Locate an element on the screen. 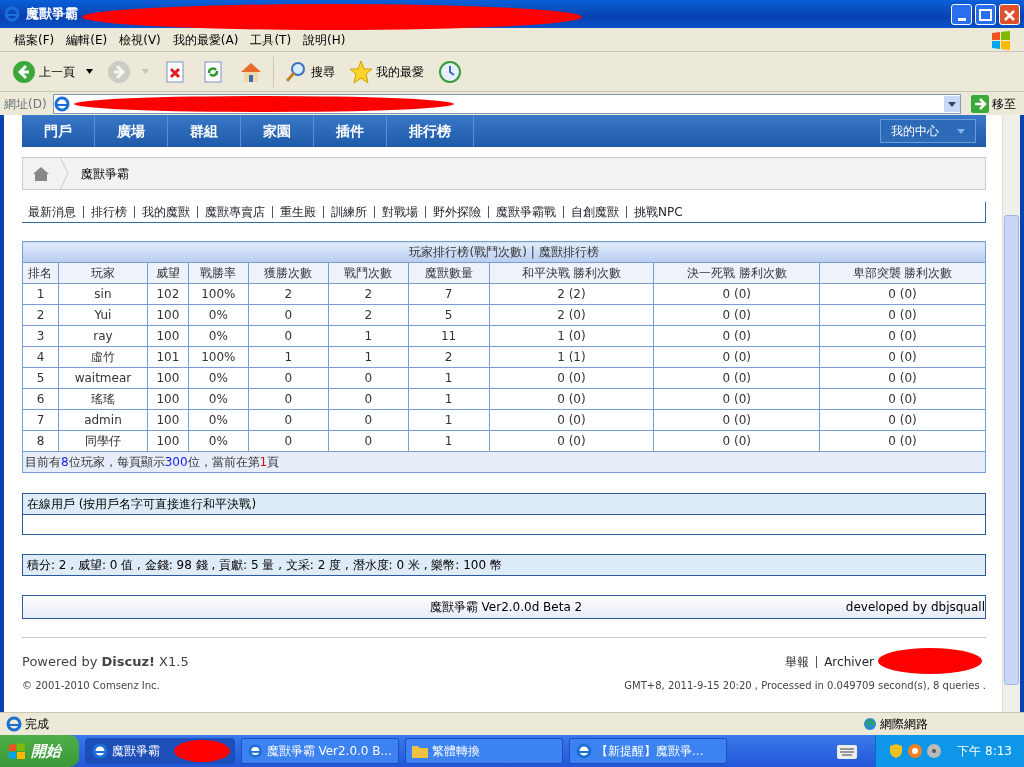 This screenshot has width=1024, height=767. nav-tab: 門戶 is located at coordinates (58, 131).